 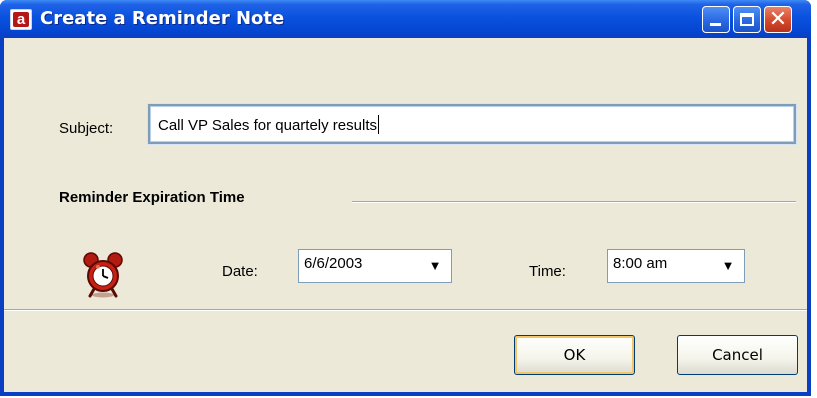 I want to click on time-label: Time:, so click(x=547, y=271).